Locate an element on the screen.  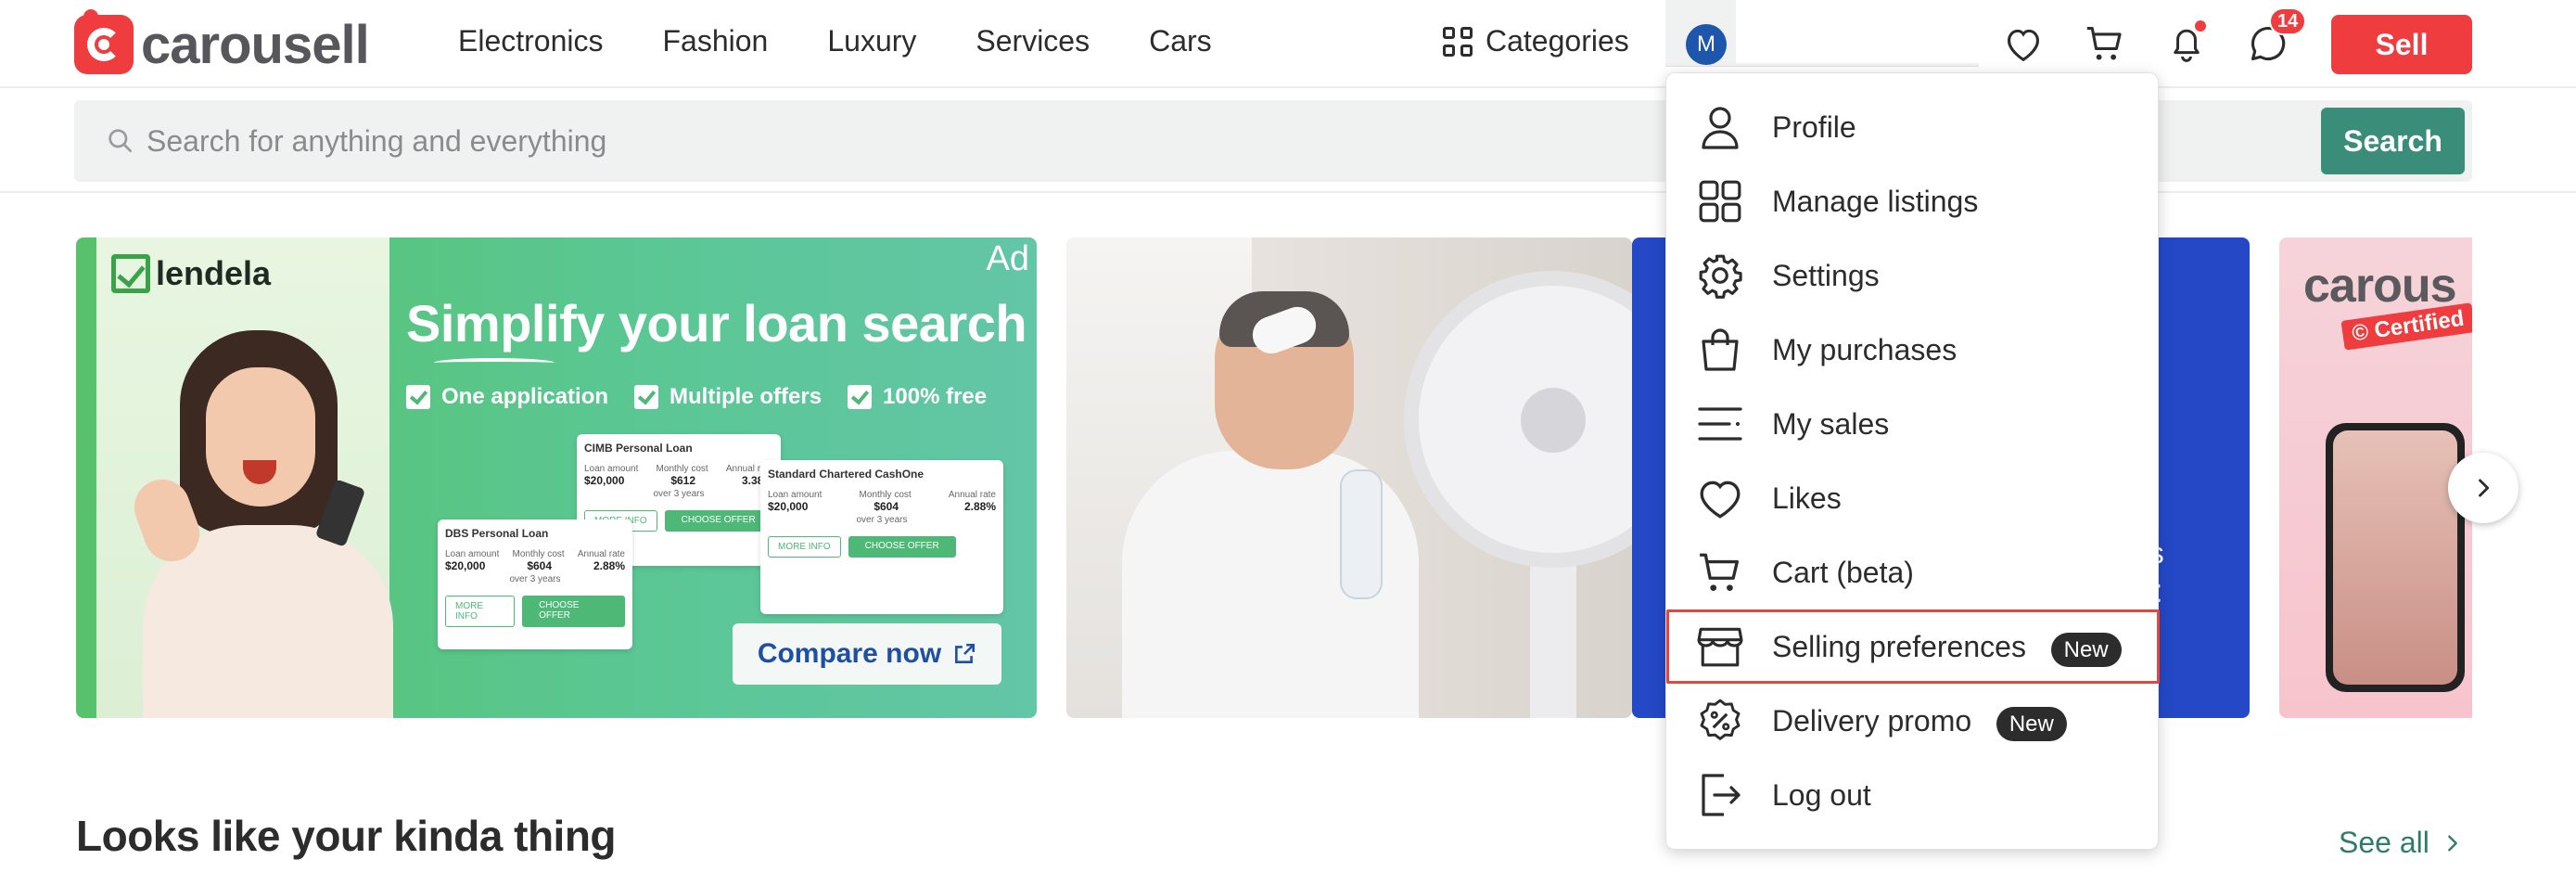
categories-button: Categories is located at coordinates (1536, 41).